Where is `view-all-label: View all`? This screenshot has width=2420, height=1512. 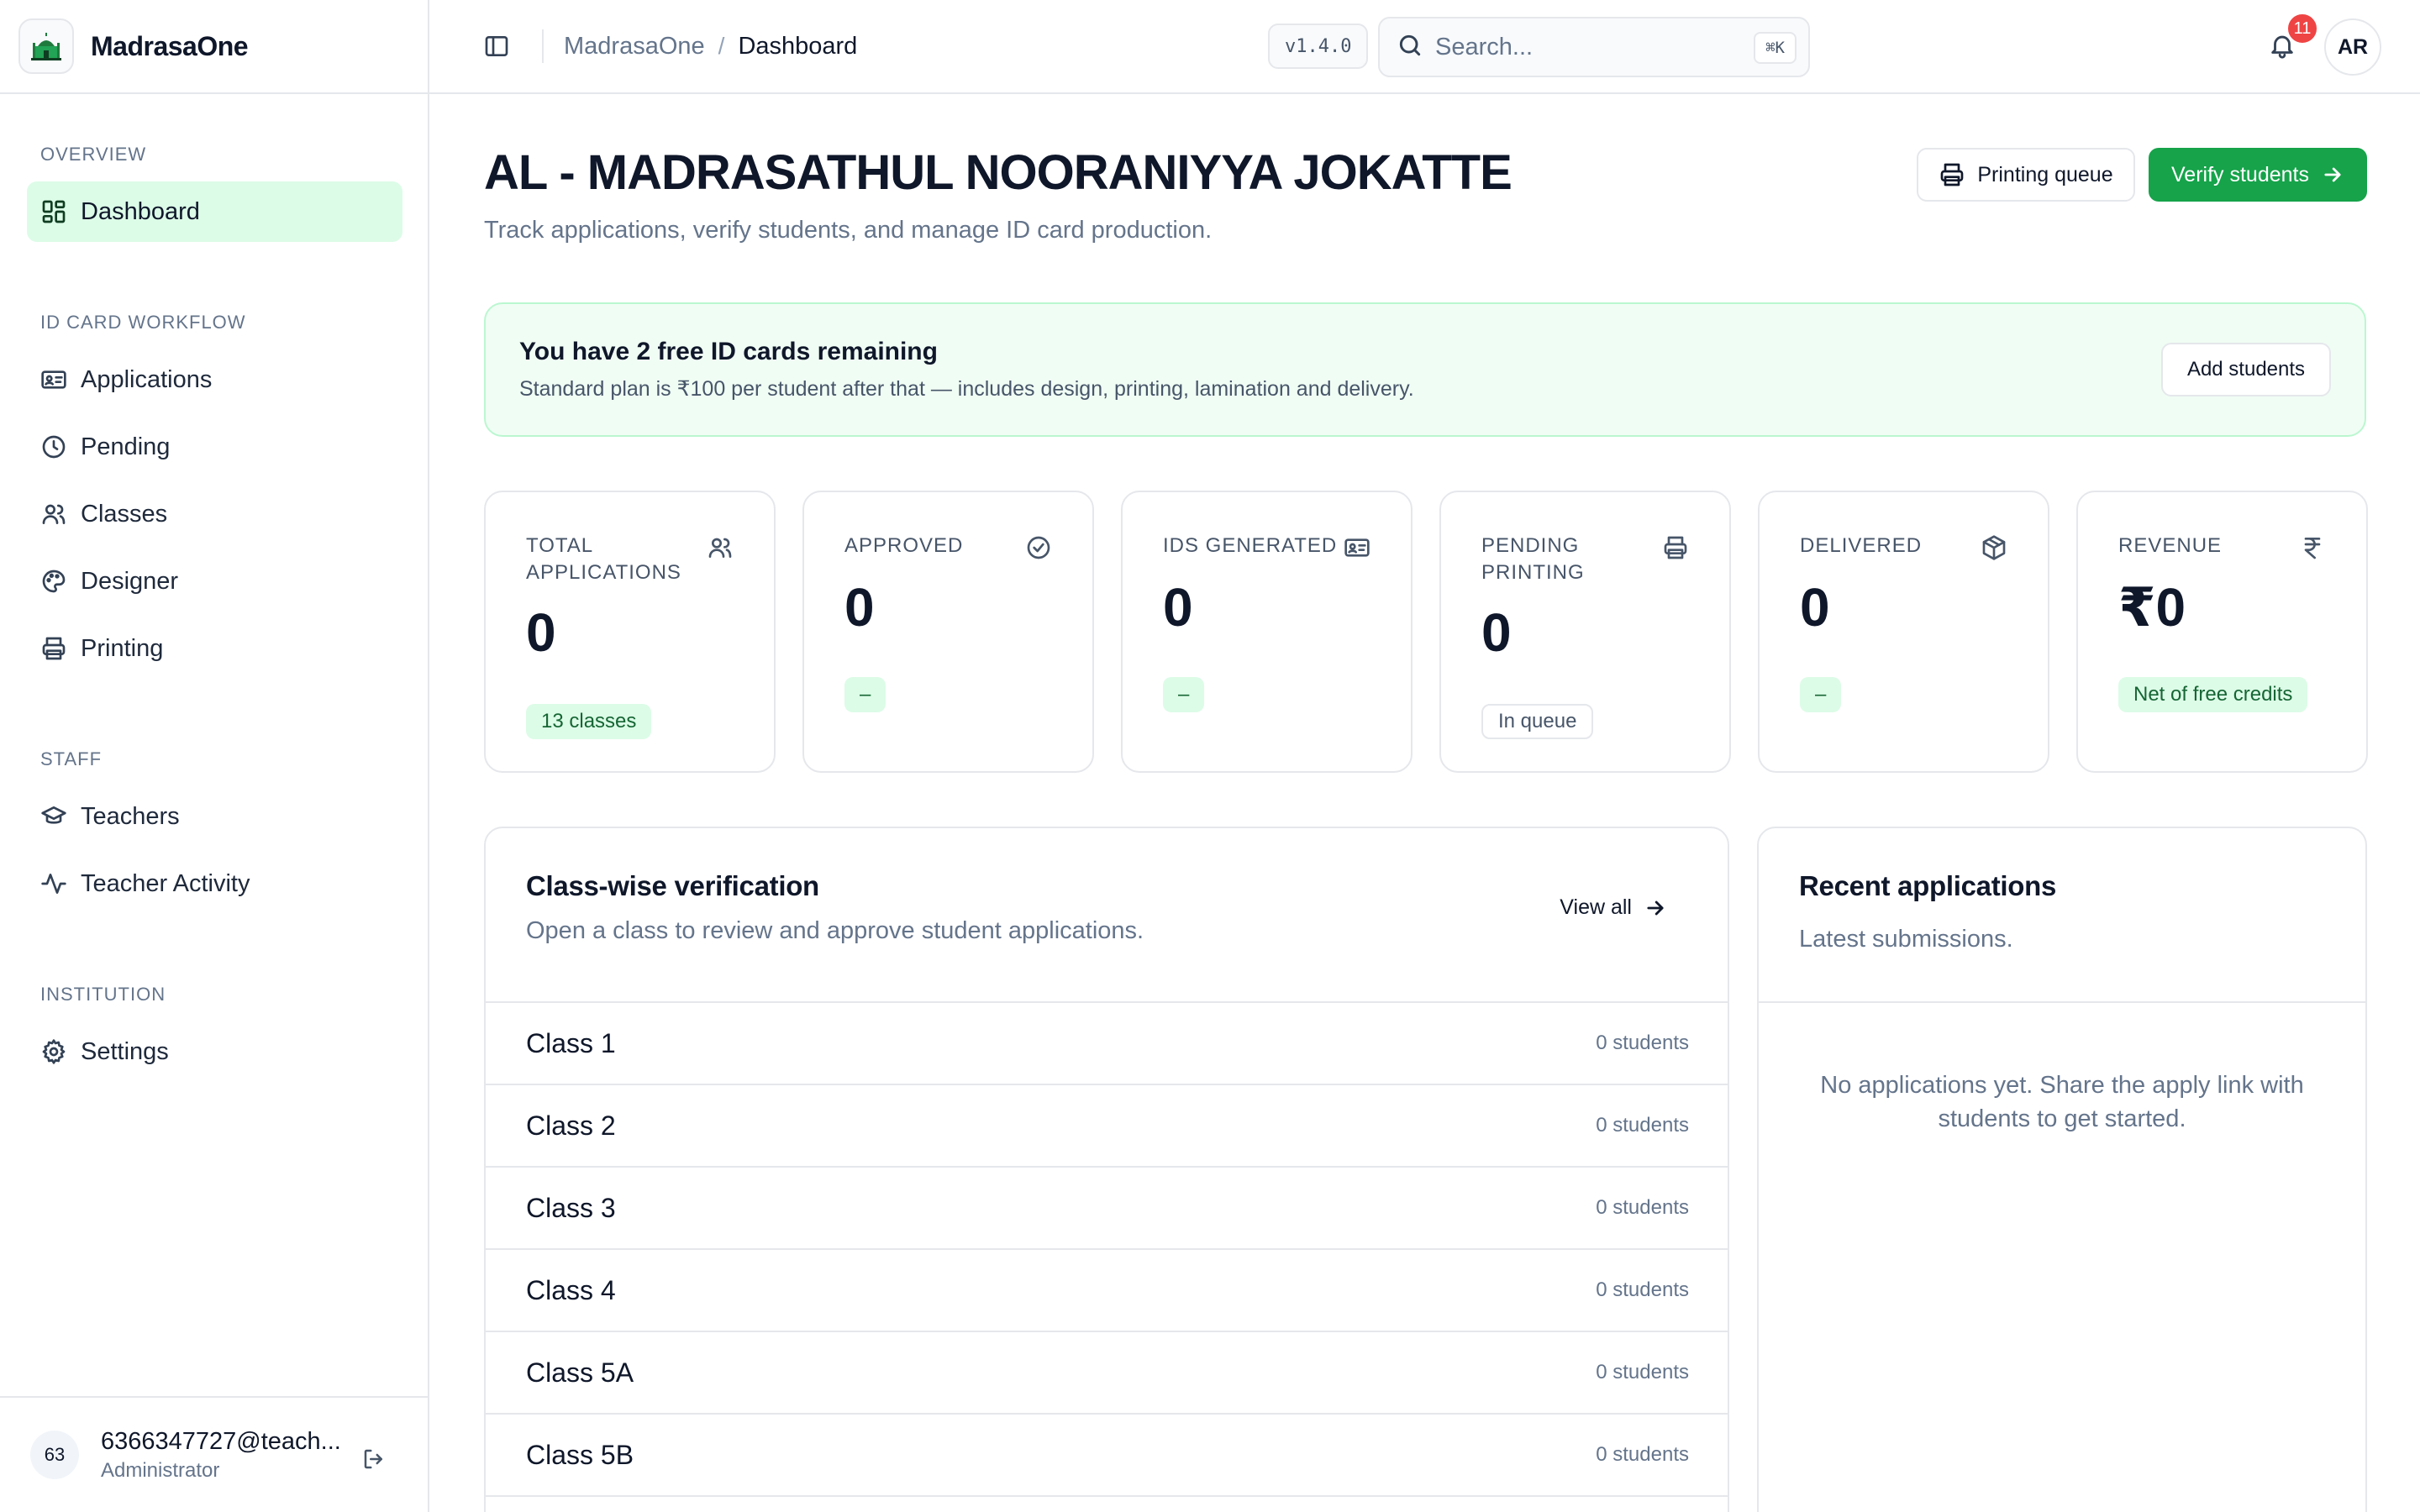 view-all-label: View all is located at coordinates (1596, 907).